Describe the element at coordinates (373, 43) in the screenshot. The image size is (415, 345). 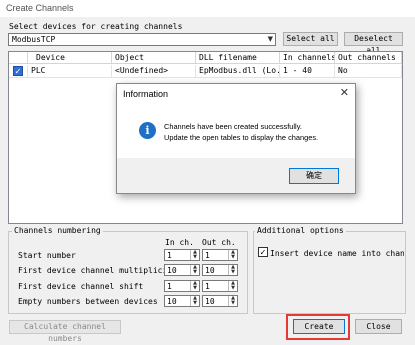
I see `deselect-all-button: Deselect all` at that location.